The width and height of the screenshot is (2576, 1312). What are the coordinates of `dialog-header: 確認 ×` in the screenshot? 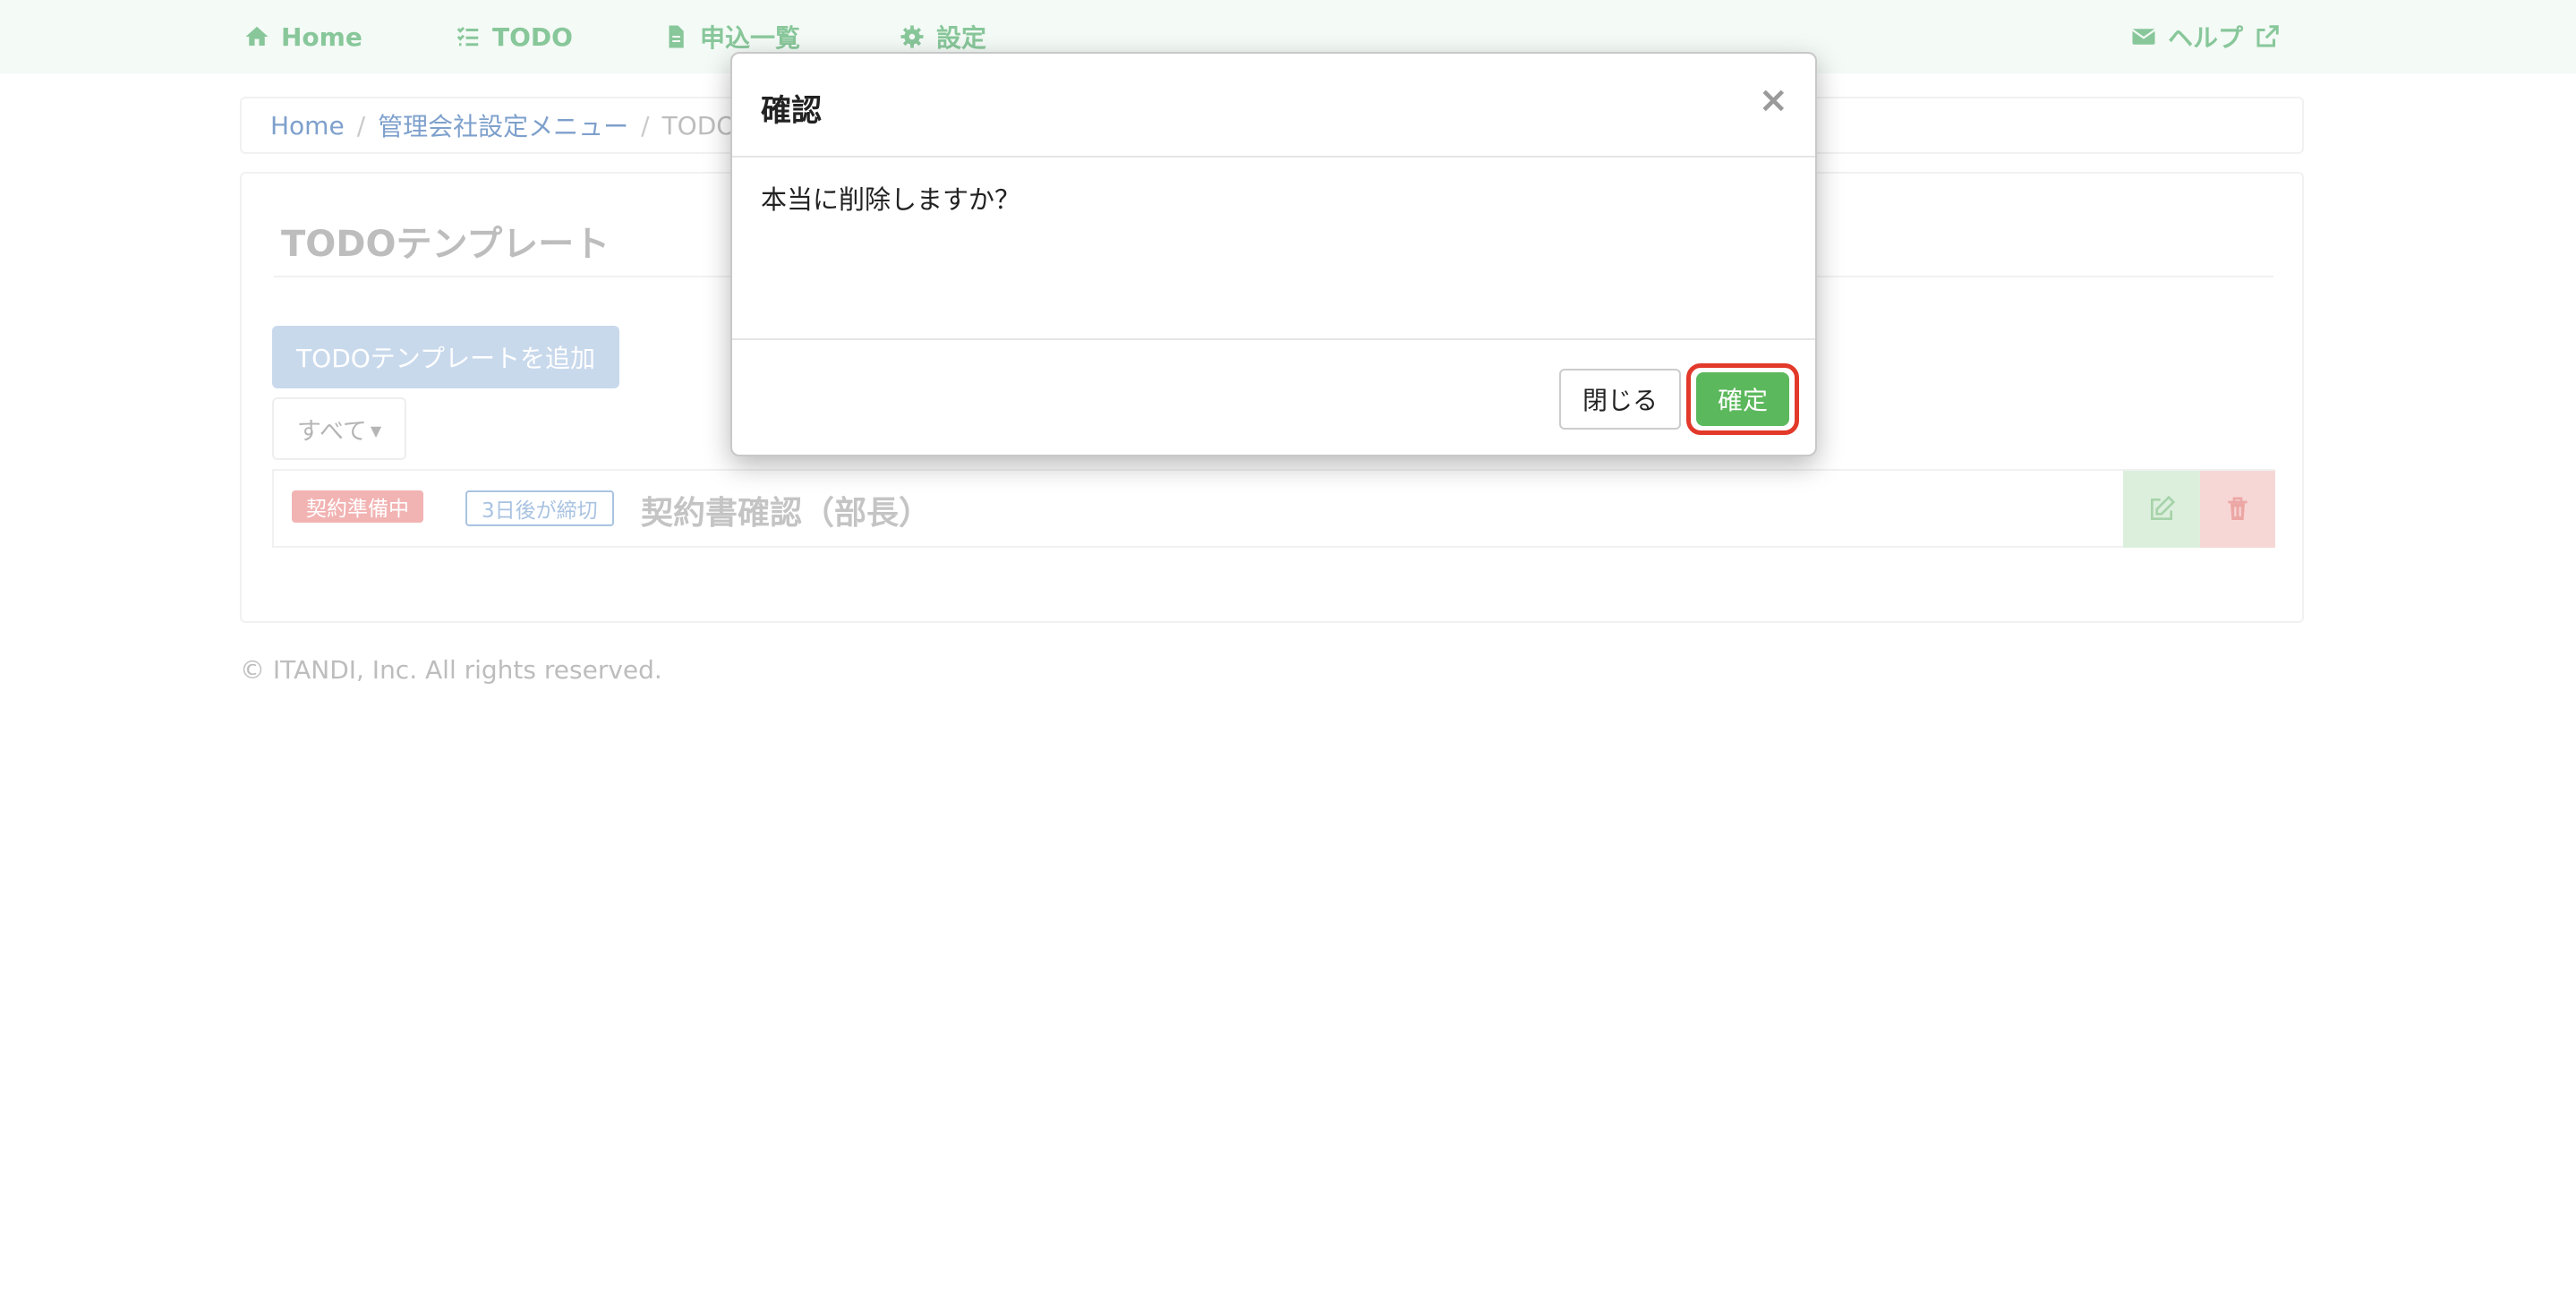 It's located at (1273, 106).